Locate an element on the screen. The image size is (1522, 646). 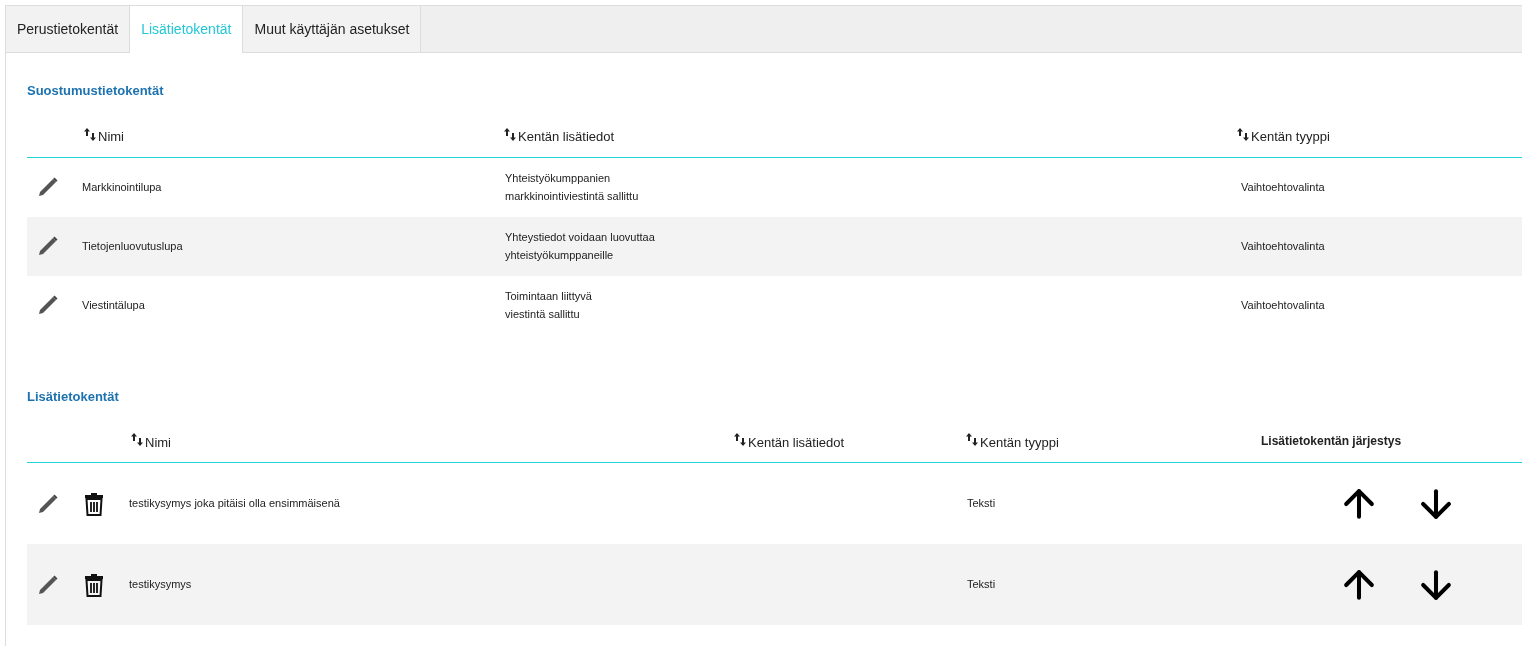
table-cell-text: testikysymys joka pitäisi olla ensimmäisenä is located at coordinates (235, 504).